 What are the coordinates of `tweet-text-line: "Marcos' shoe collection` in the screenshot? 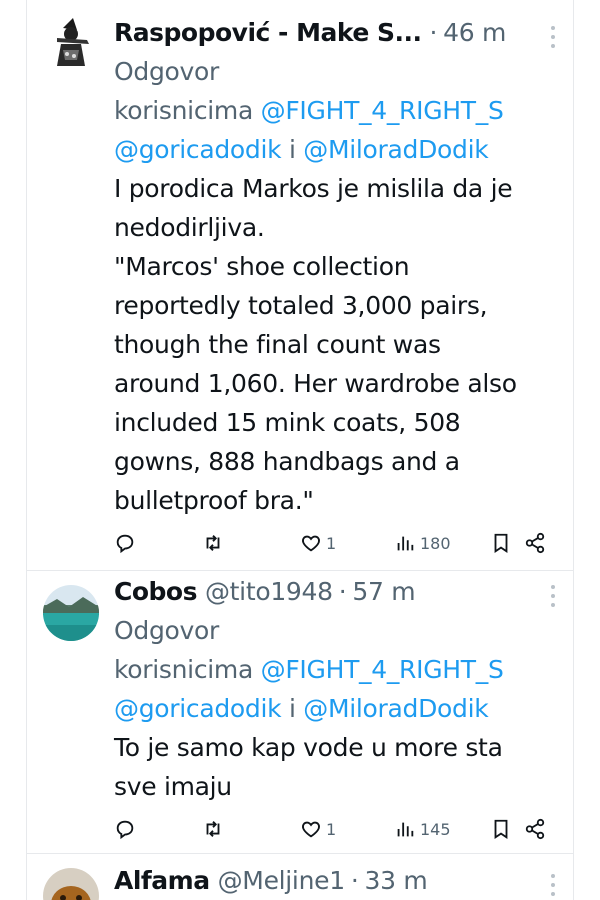 It's located at (262, 266).